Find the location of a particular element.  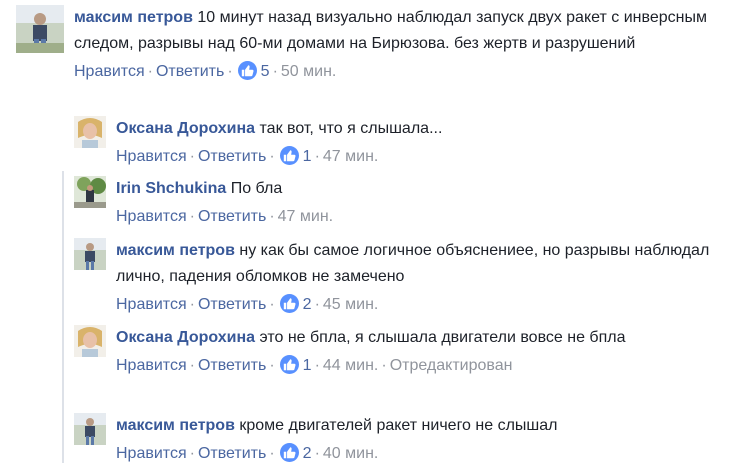

comment-time: 50 мин. is located at coordinates (308, 71).